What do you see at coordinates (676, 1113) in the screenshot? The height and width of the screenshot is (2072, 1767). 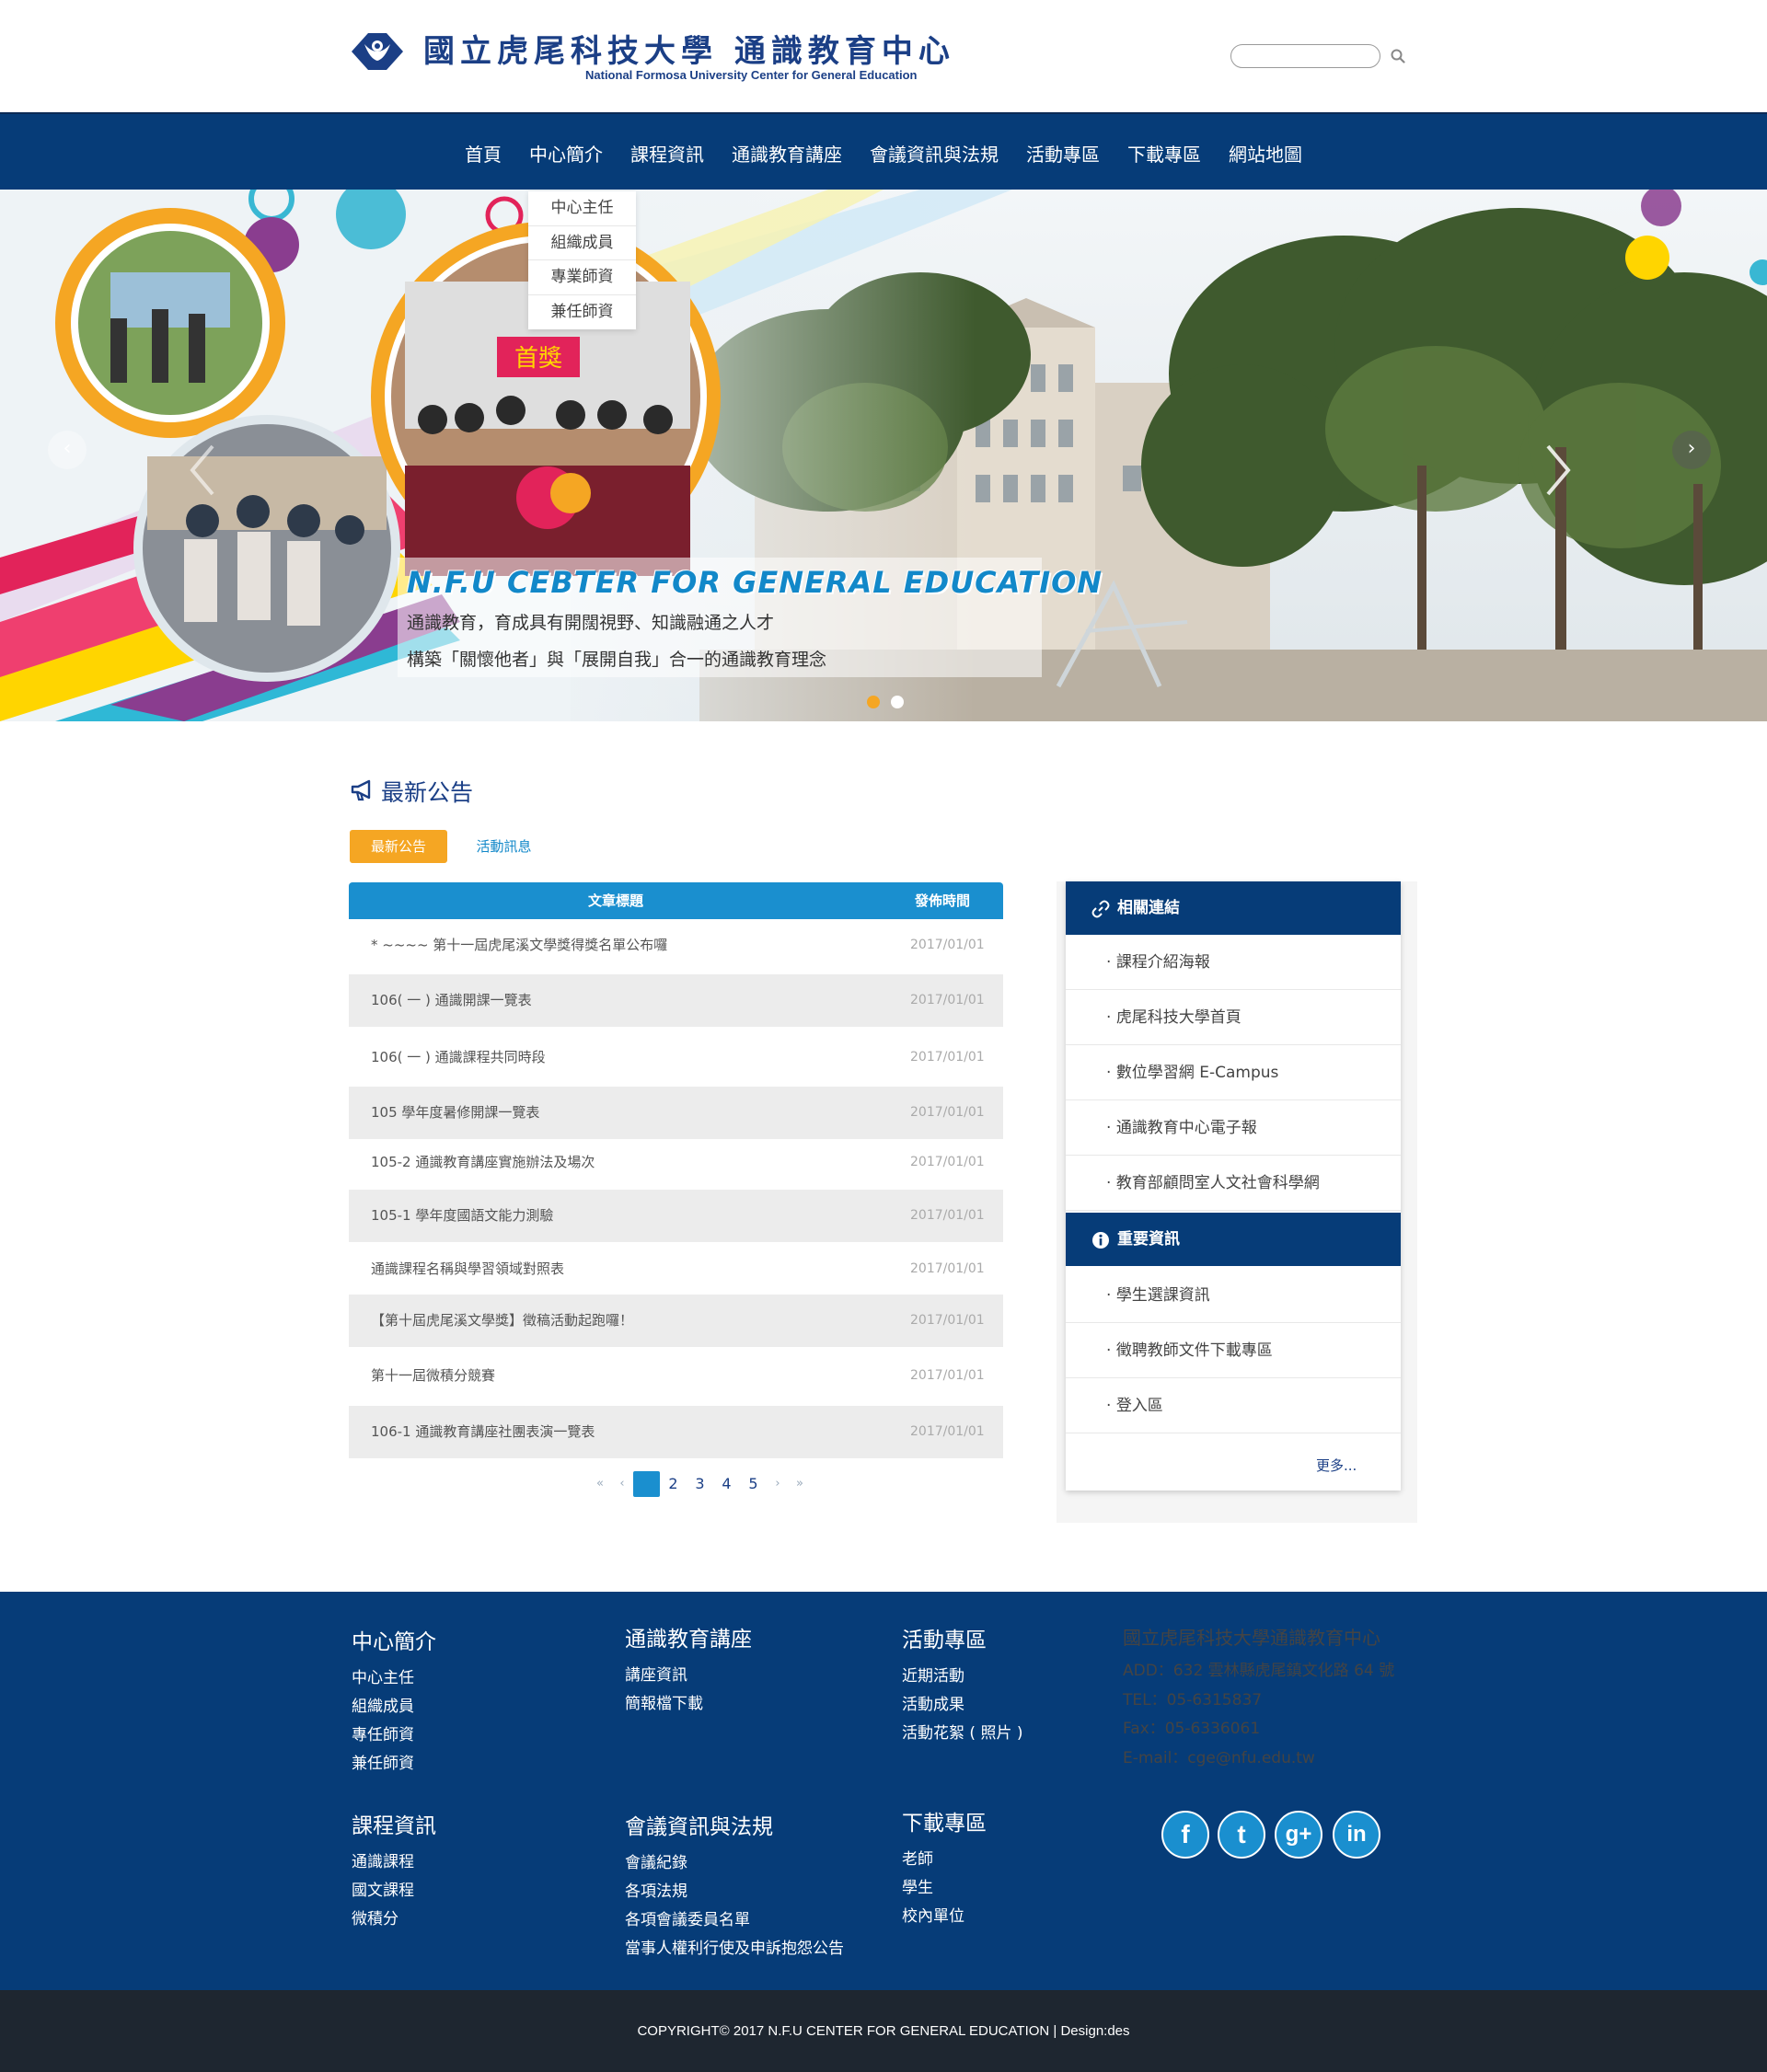 I see `table-row: 105 學年度暑修開課一覽表 2017/01/01` at bounding box center [676, 1113].